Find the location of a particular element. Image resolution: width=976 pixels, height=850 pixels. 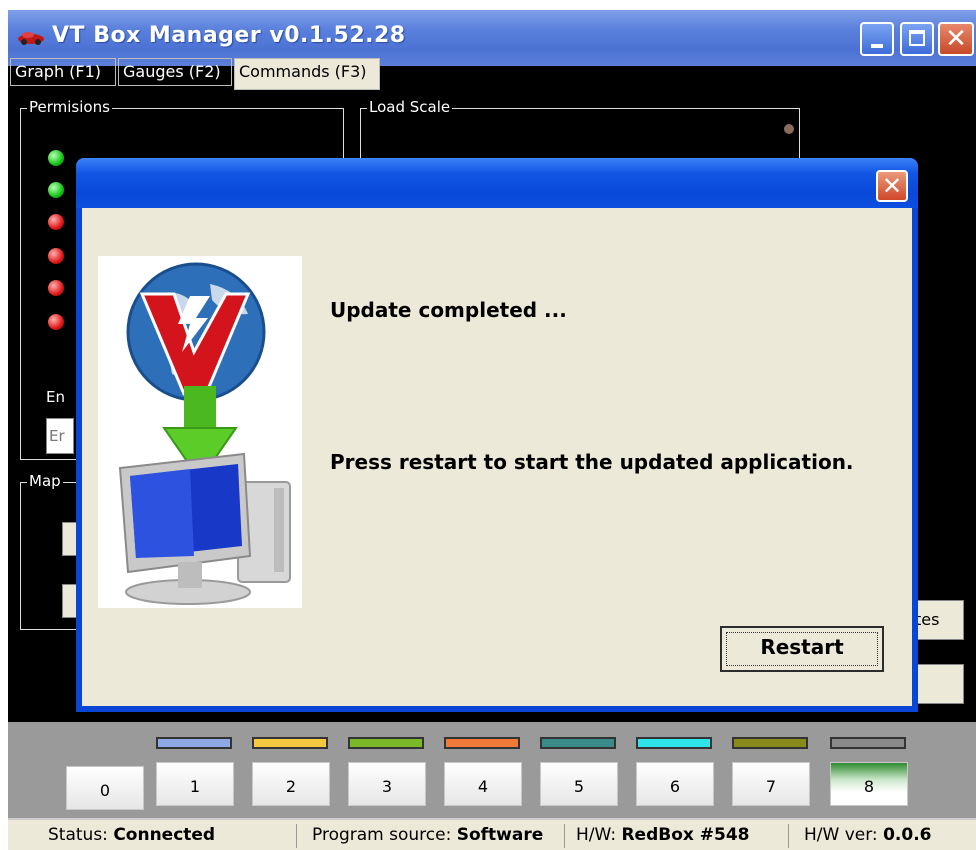

window-title: VT Box Manager v0.1.52.28 is located at coordinates (229, 35).